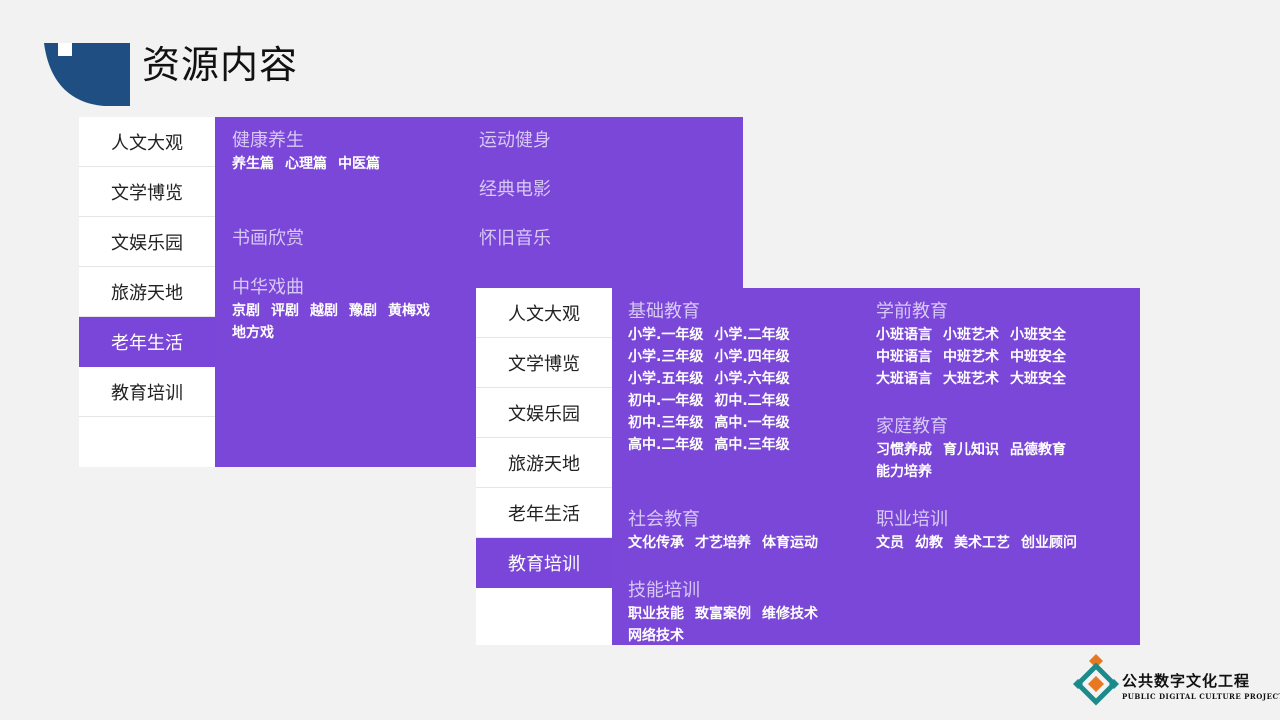 This screenshot has height=720, width=1280. I want to click on title-decoration-icon, so click(87, 74).